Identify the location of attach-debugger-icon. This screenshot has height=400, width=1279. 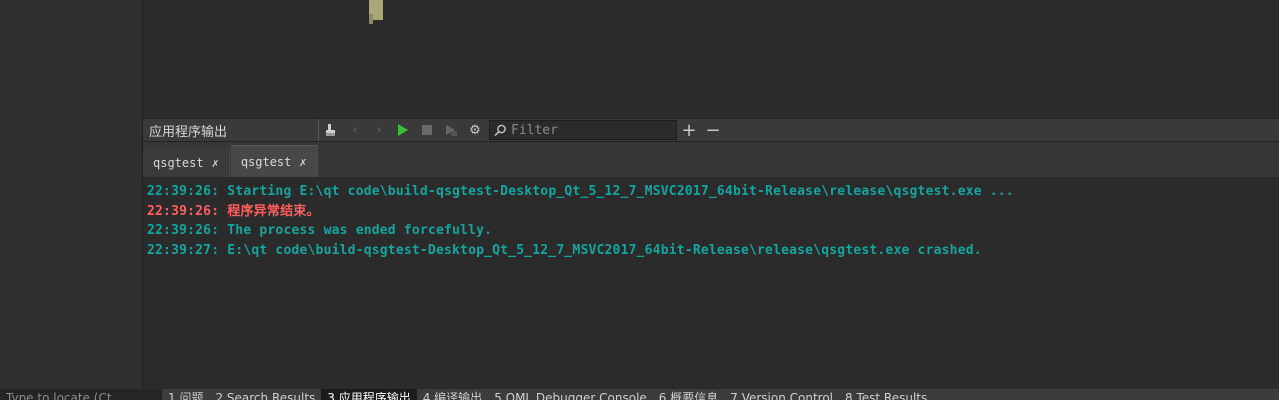
(451, 130).